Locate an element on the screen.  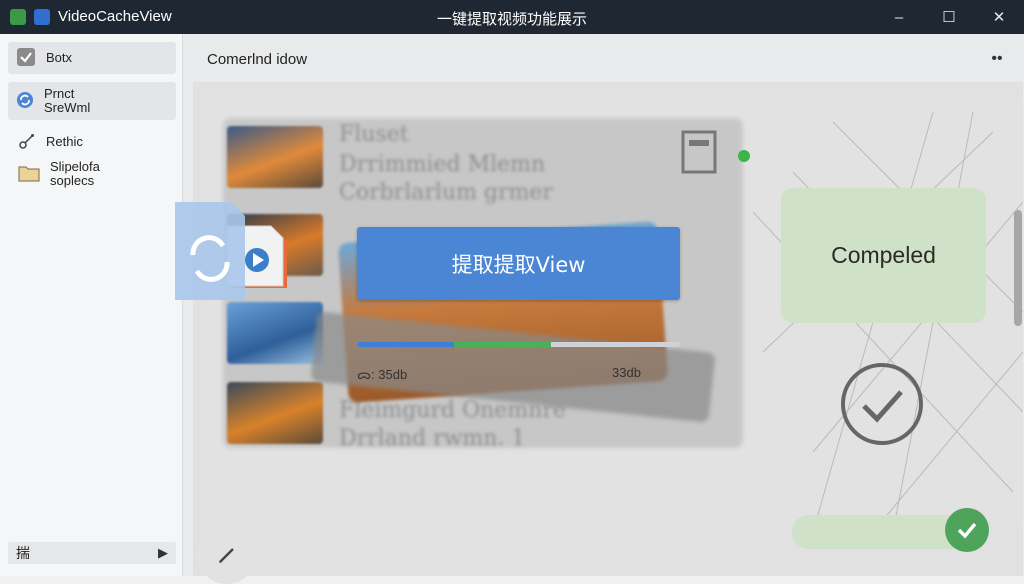
edit-button is located at coordinates (227, 555).